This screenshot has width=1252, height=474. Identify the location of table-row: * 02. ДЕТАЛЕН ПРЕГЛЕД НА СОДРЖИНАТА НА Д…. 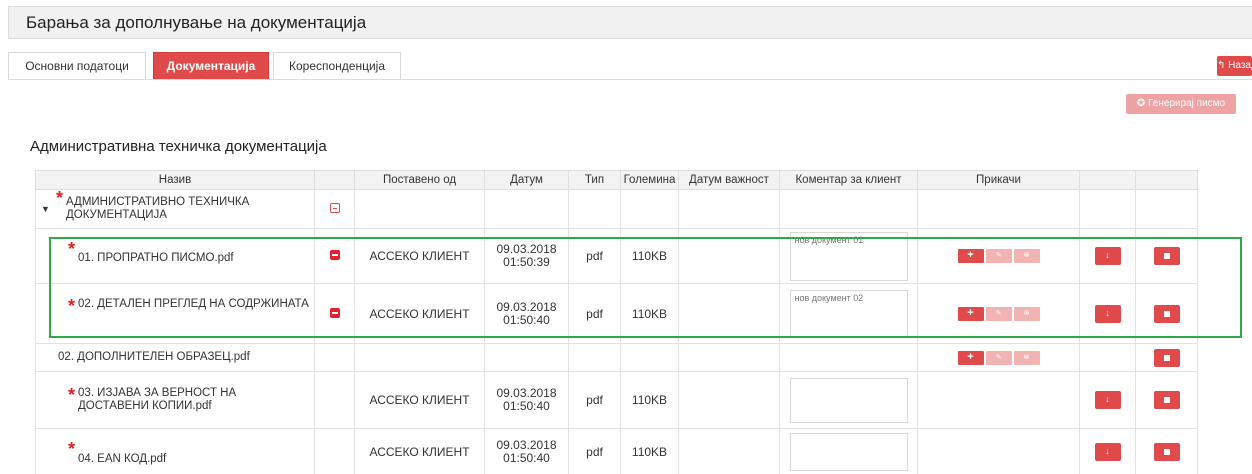
(616, 313).